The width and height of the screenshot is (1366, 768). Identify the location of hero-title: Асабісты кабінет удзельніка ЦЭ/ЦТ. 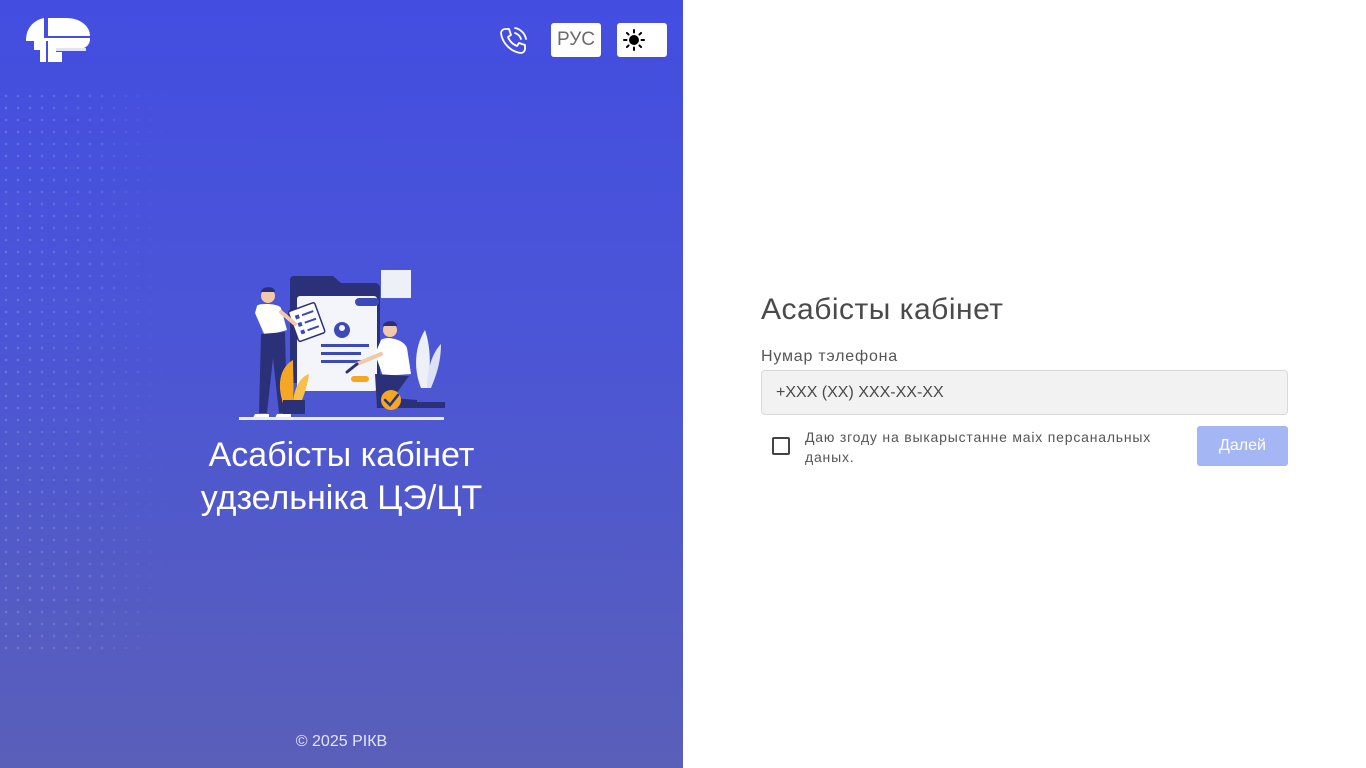
(341, 477).